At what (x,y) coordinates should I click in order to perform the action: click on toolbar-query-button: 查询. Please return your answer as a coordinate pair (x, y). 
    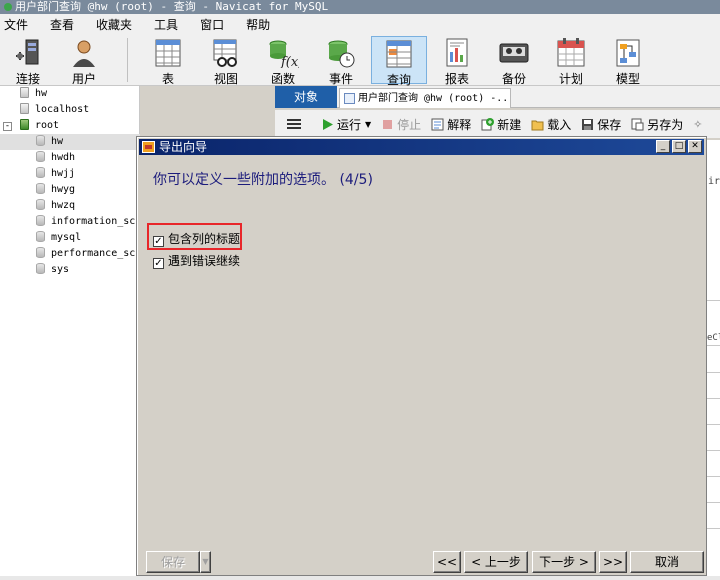
    Looking at the image, I should click on (399, 61).